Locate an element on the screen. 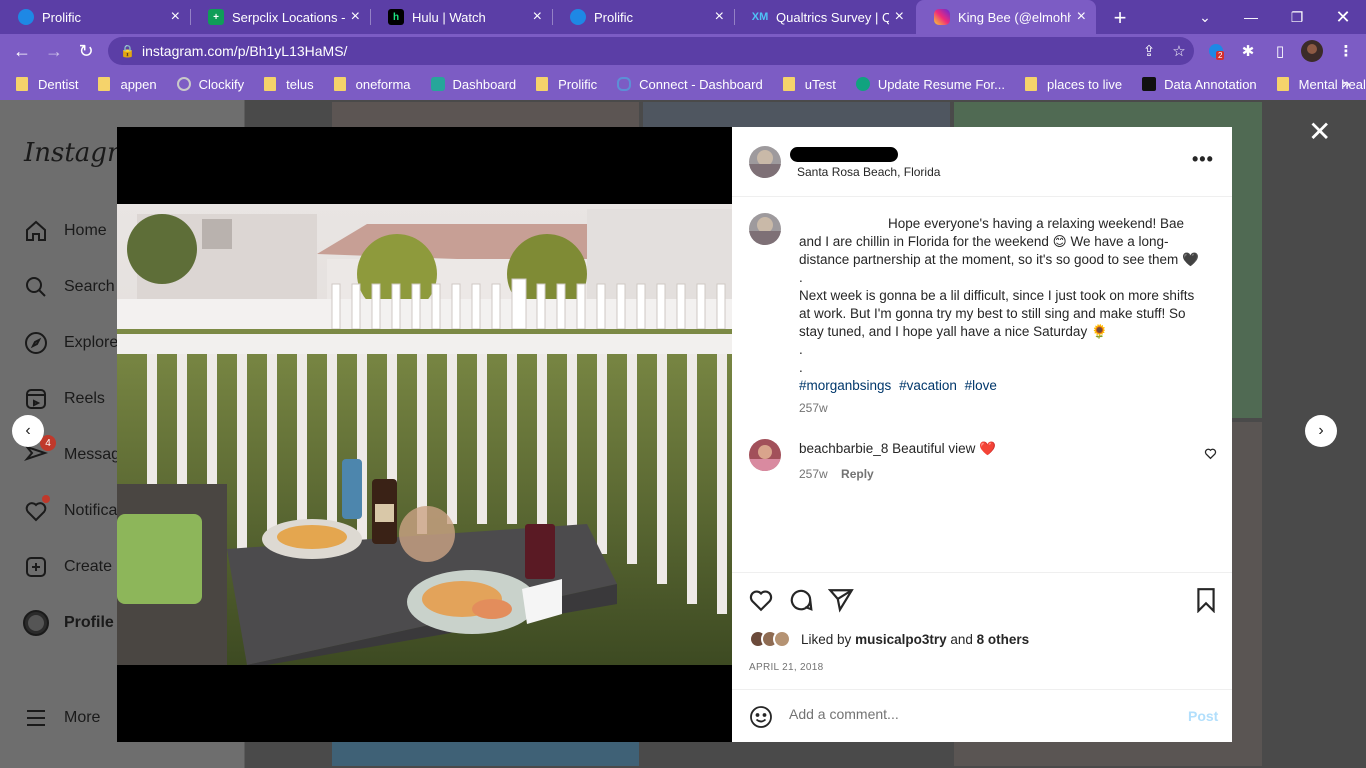 The width and height of the screenshot is (1366, 768). bookmark-item: Mental health is located at coordinates (1321, 84).